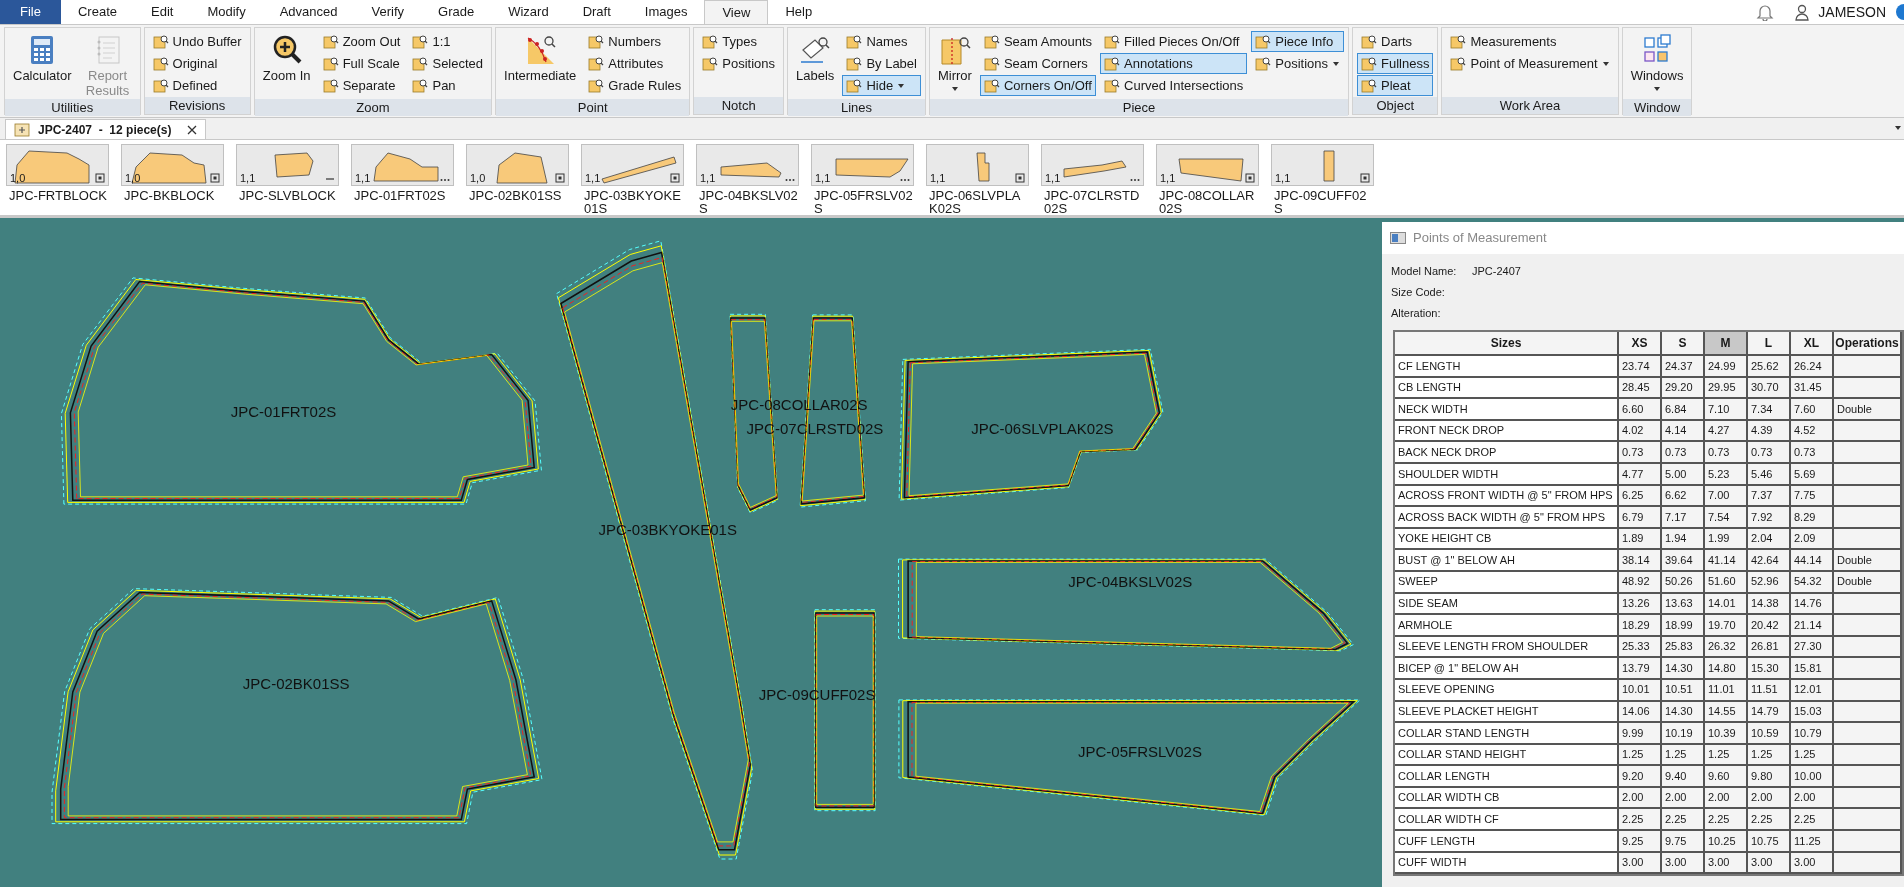 The width and height of the screenshot is (1904, 887). What do you see at coordinates (162, 12) in the screenshot?
I see `menu-tab: Edit` at bounding box center [162, 12].